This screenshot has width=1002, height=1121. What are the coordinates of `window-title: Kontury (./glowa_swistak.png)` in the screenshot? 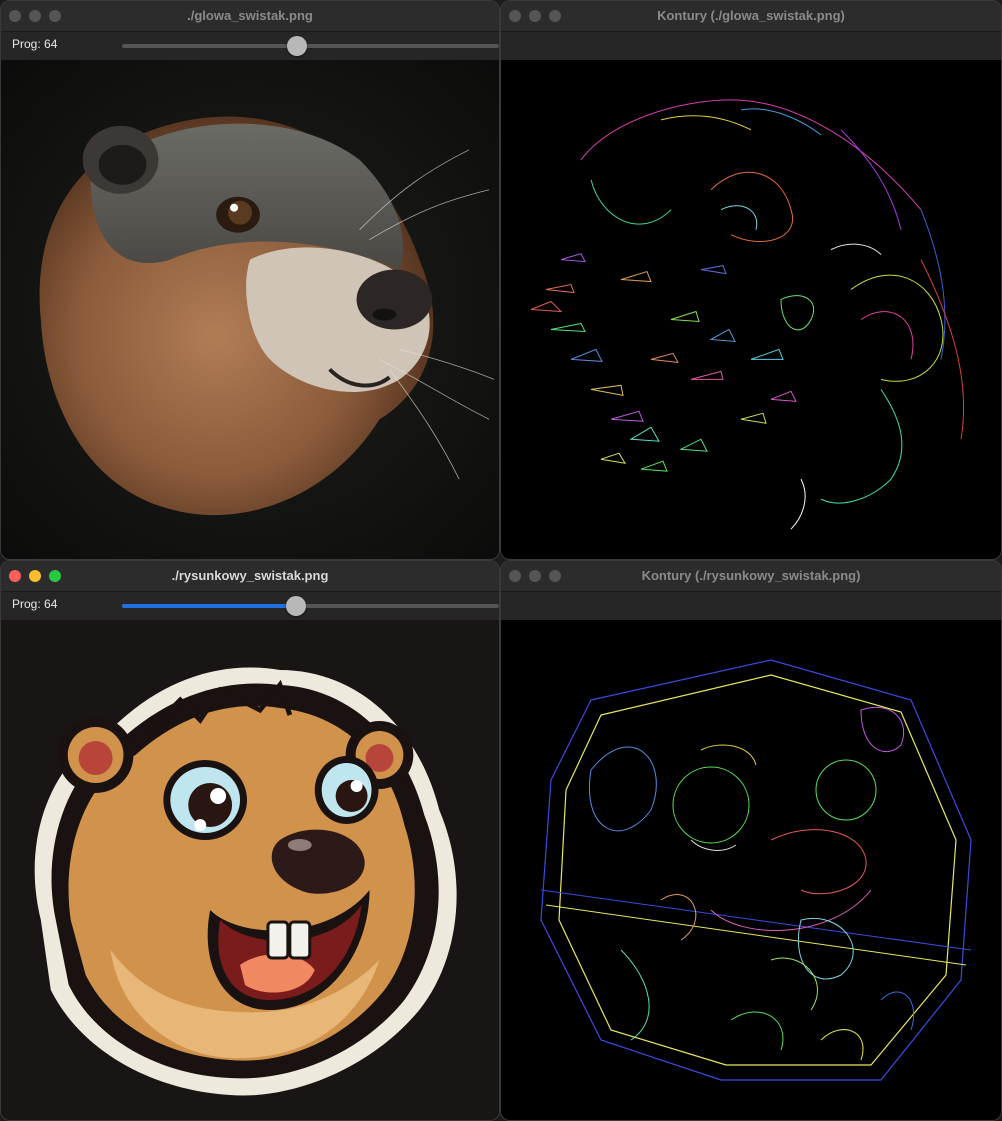 It's located at (751, 15).